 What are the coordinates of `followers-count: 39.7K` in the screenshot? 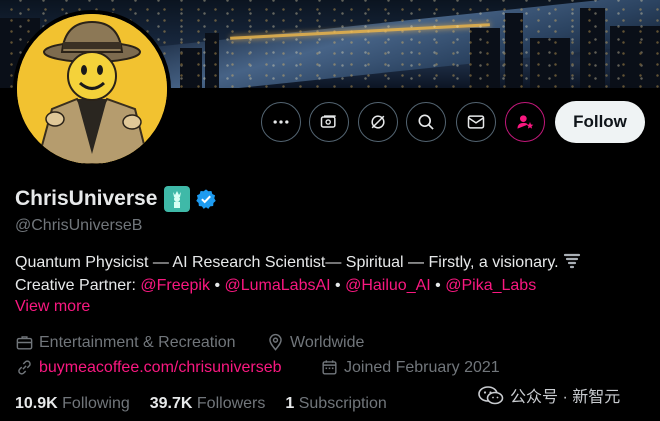 It's located at (171, 403).